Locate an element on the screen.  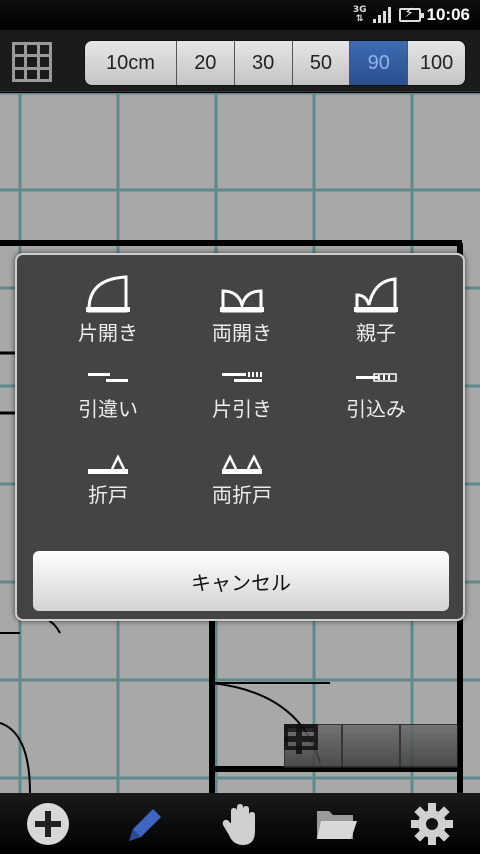
status-bar: 3G ⇅ ⚡ 10:06 is located at coordinates (240, 15).